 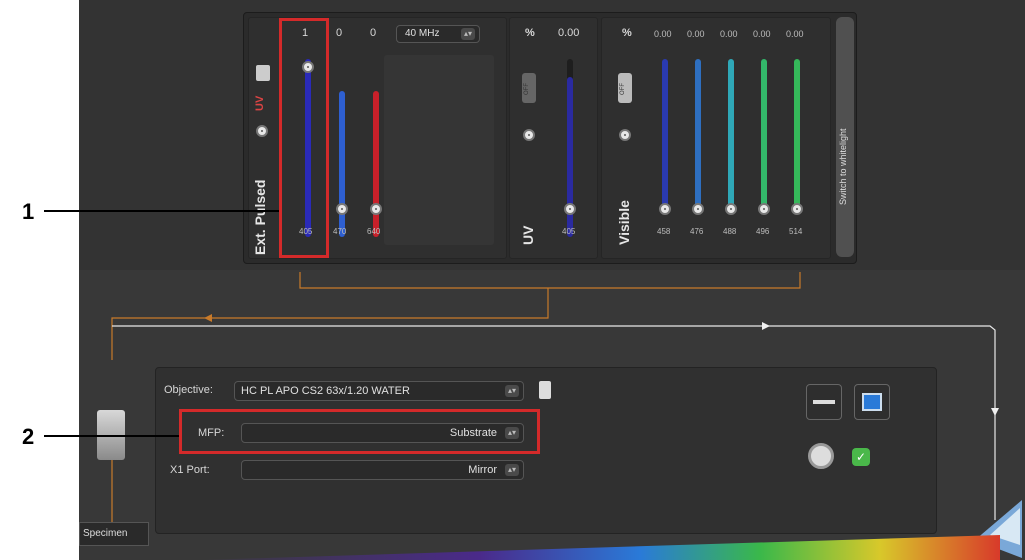 What do you see at coordinates (382, 470) in the screenshot?
I see `x1-port-select: Mirror ▴▾` at bounding box center [382, 470].